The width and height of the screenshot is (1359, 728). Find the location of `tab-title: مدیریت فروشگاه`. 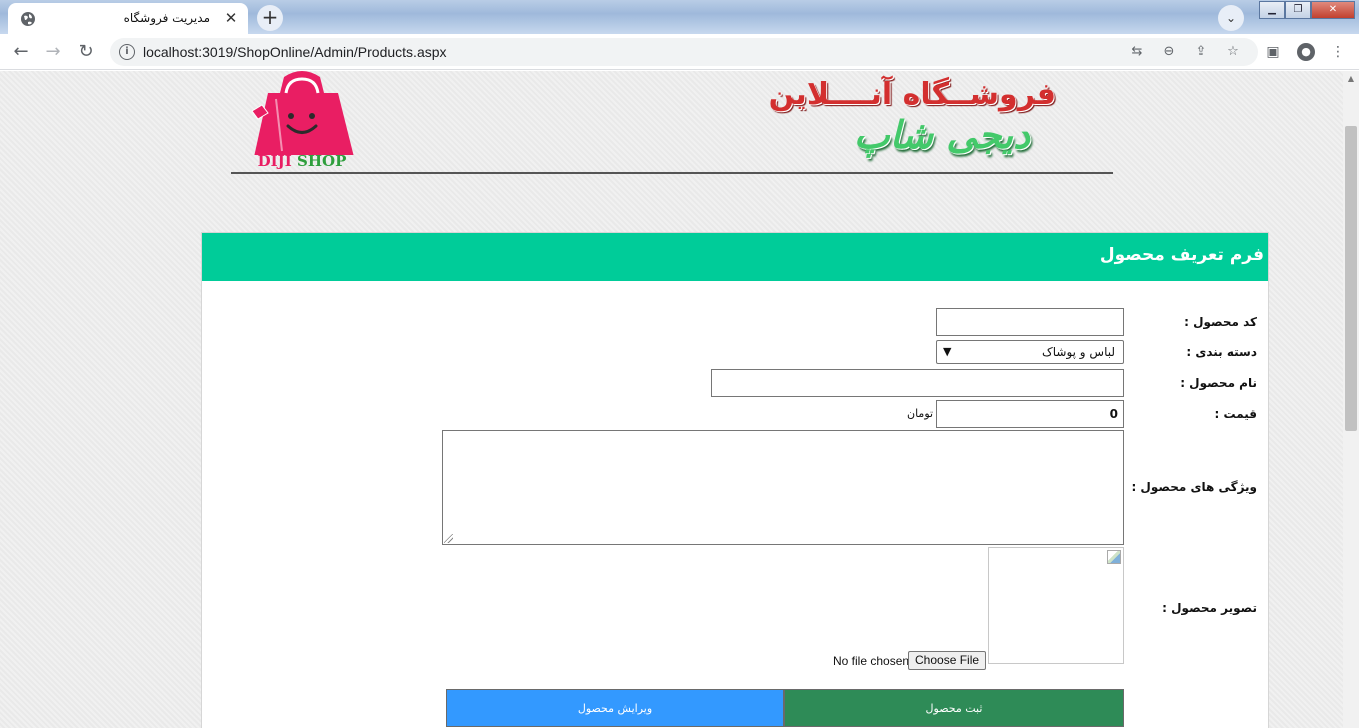

tab-title: مدیریت فروشگاه is located at coordinates (166, 18).